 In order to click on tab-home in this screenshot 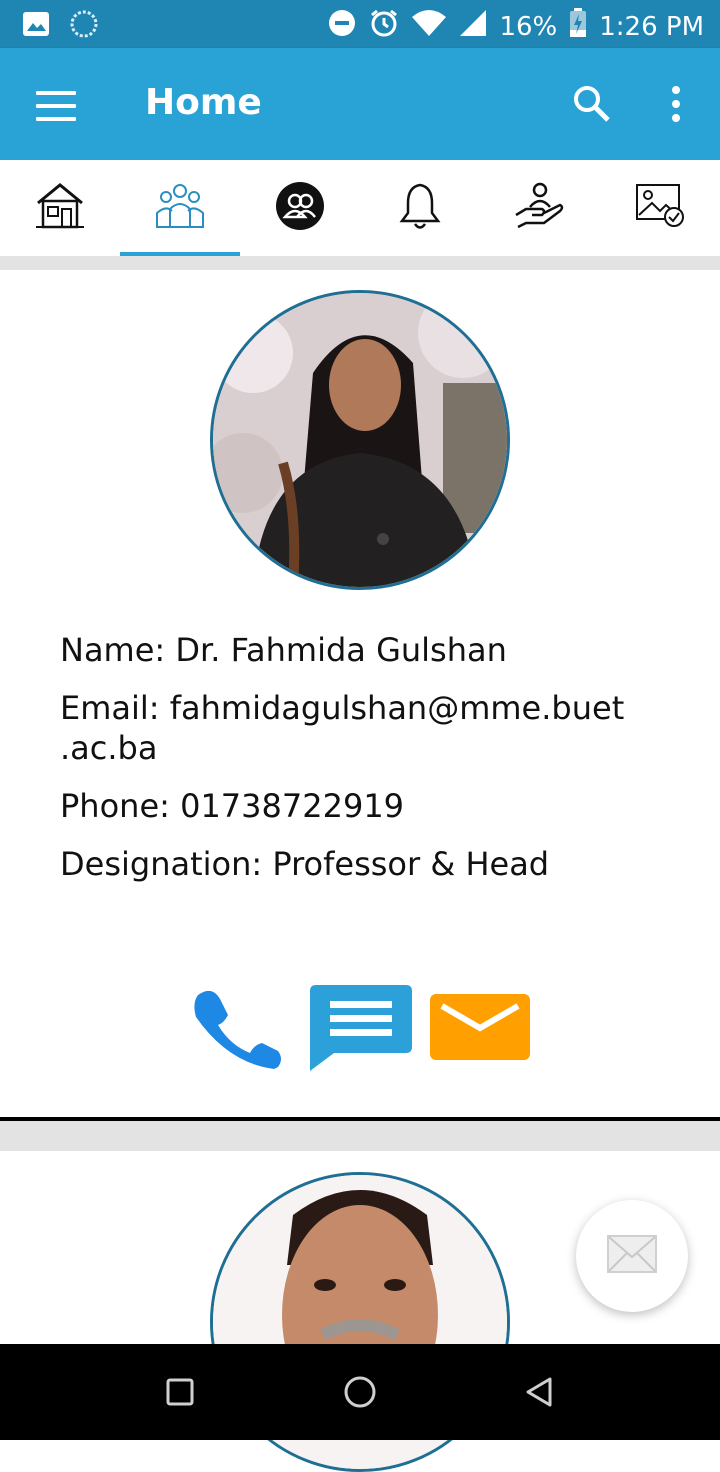, I will do `click(60, 208)`.